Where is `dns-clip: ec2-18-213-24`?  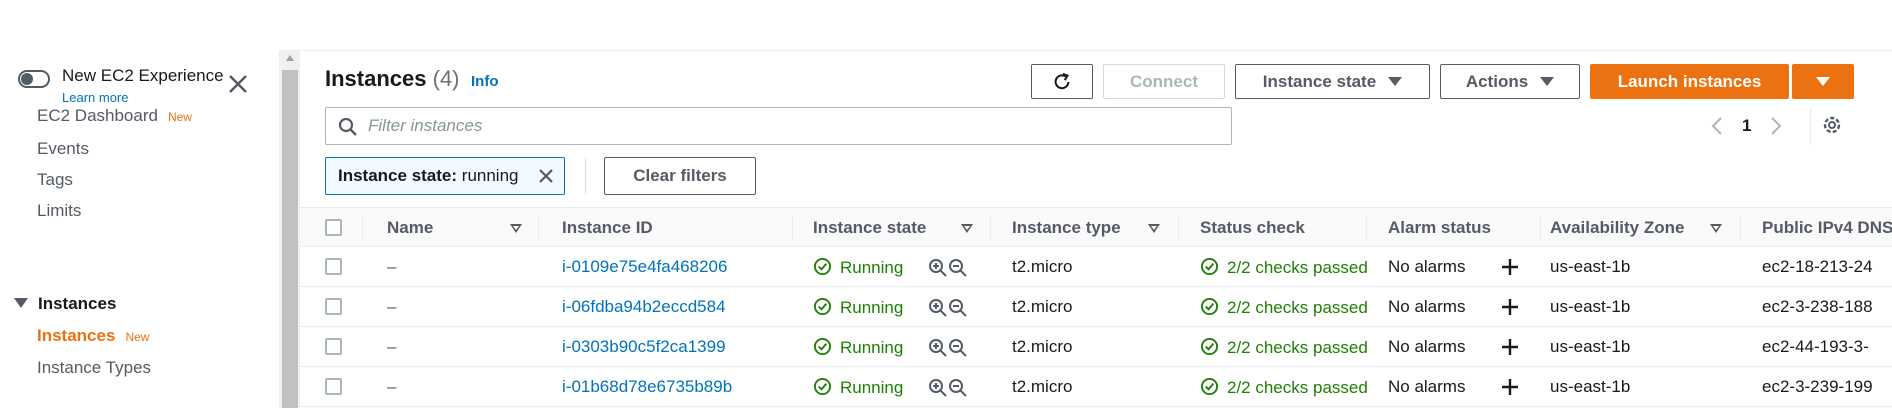 dns-clip: ec2-18-213-24 is located at coordinates (1827, 267).